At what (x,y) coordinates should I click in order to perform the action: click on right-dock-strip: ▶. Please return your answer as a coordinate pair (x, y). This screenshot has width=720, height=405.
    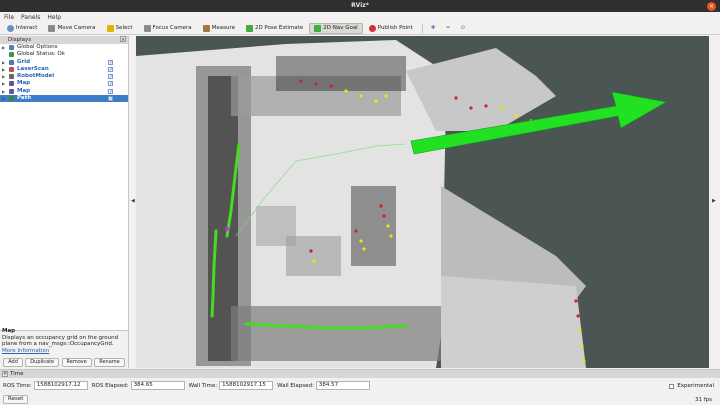
    Looking at the image, I should click on (714, 202).